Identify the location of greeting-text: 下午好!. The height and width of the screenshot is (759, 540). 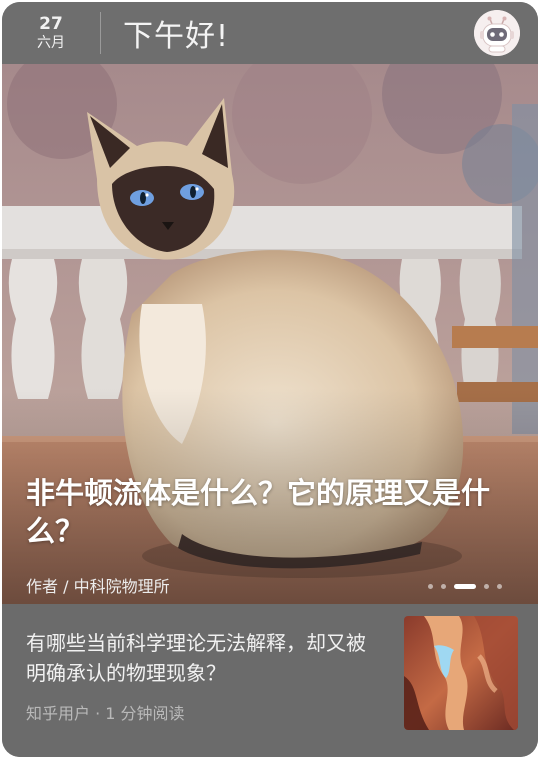
(176, 36).